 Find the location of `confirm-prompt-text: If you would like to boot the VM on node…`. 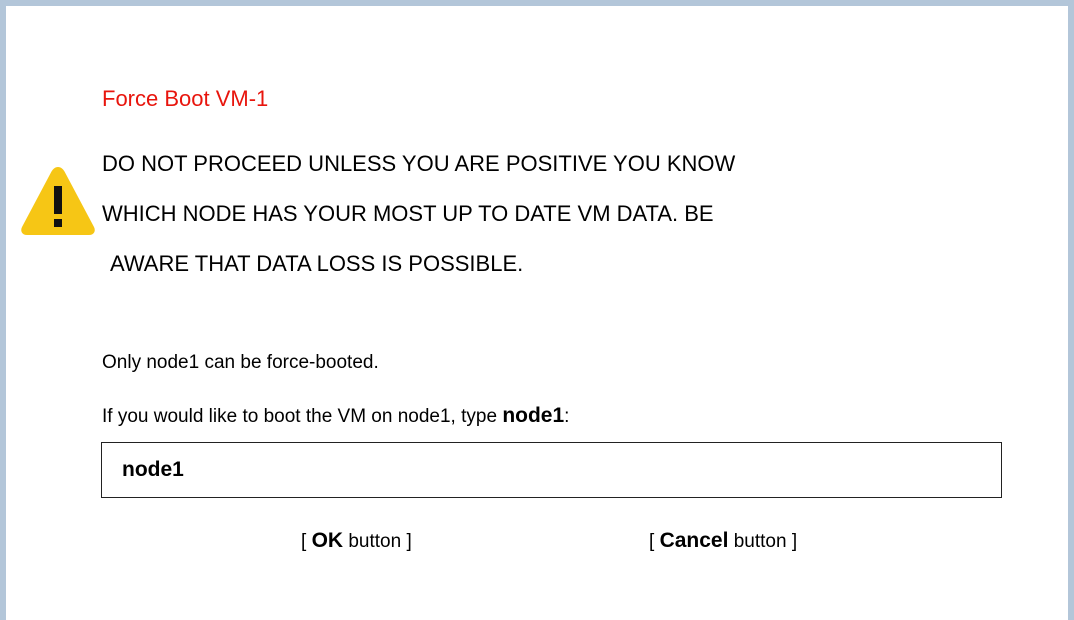

confirm-prompt-text: If you would like to boot the VM on node… is located at coordinates (302, 416).